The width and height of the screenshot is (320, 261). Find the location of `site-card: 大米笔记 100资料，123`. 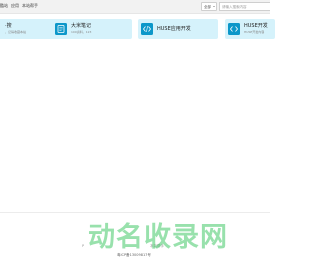

site-card: 大米笔记 100资料，123 is located at coordinates (92, 29).